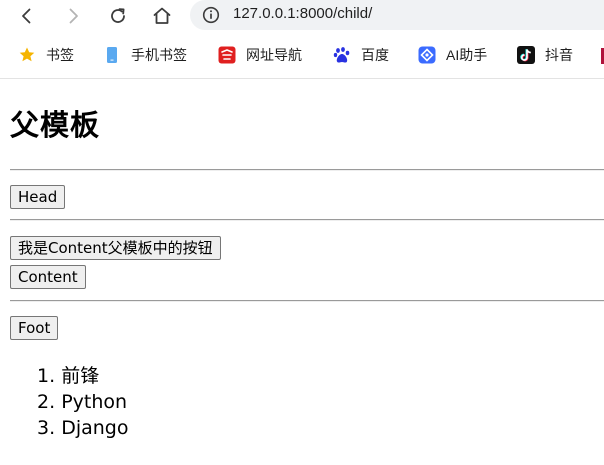  Describe the element at coordinates (46, 376) in the screenshot. I see `list-marker: 1.` at that location.